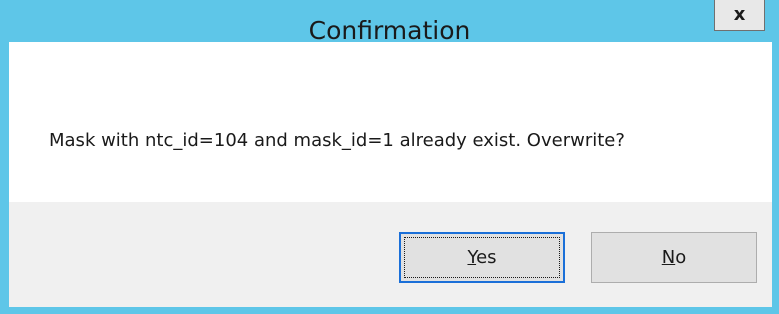  Describe the element at coordinates (668, 257) in the screenshot. I see `no-accelerator: N` at that location.